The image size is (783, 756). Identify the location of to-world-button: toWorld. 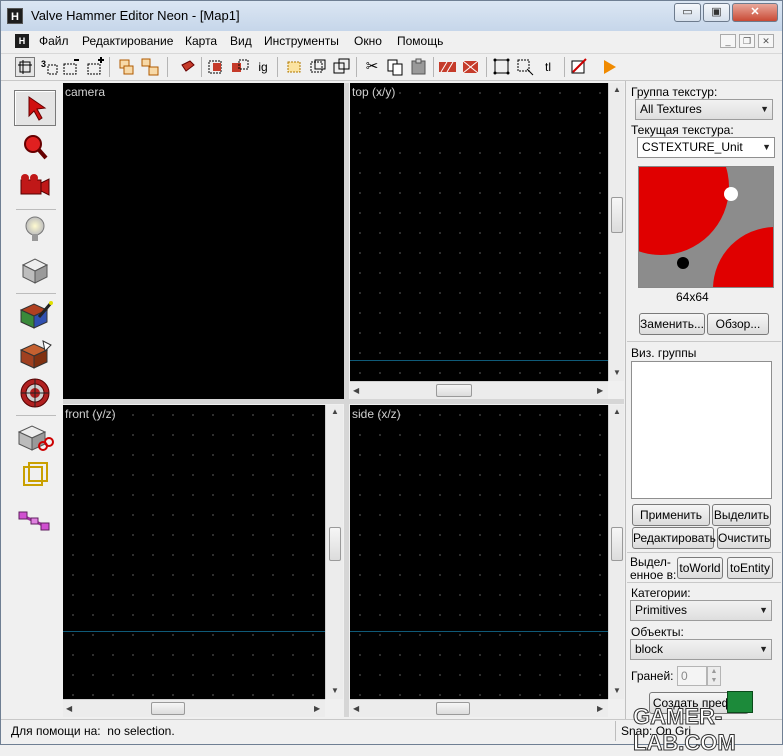
(700, 568).